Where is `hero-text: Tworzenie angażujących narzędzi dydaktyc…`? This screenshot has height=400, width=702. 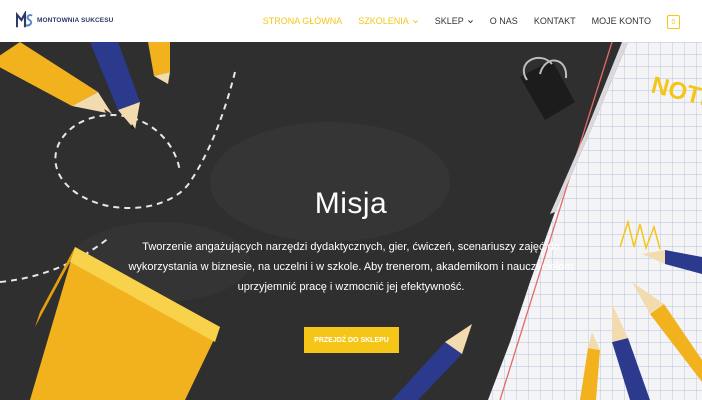 hero-text: Tworzenie angażujących narzędzi dydaktyc… is located at coordinates (351, 267).